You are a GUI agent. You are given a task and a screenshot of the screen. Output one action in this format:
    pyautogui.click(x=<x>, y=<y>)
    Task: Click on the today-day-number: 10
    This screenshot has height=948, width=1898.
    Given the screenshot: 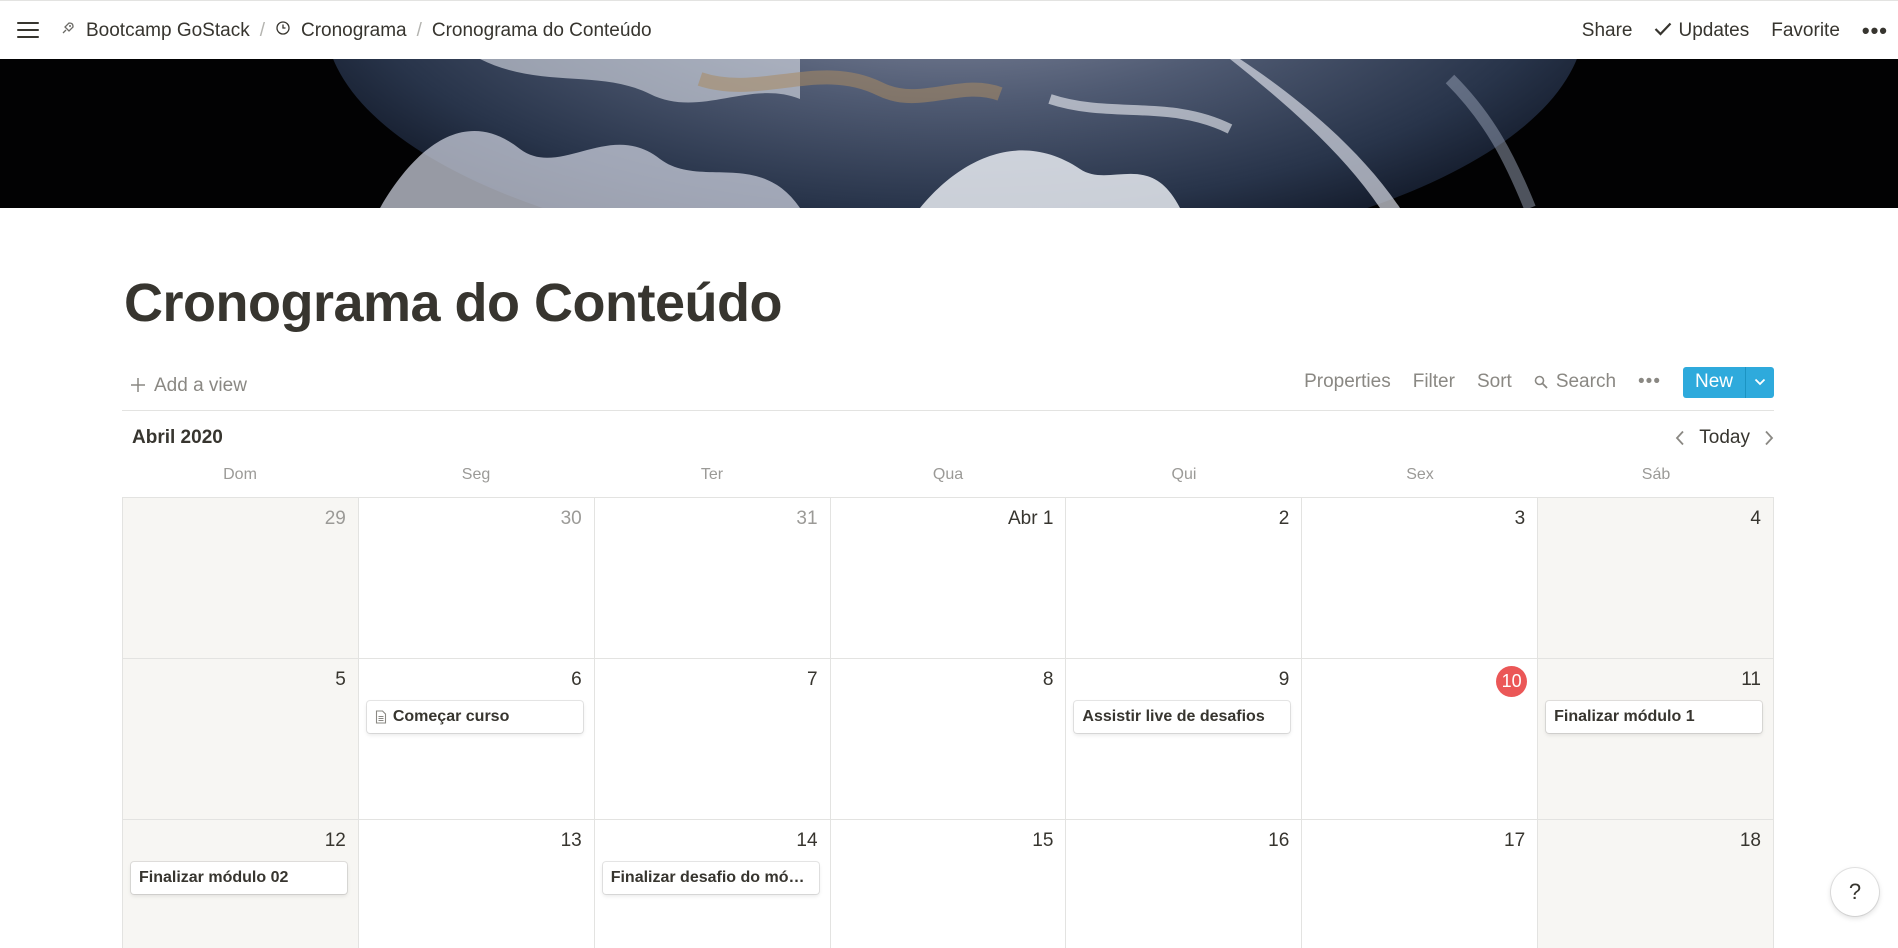 What is the action you would take?
    pyautogui.click(x=1512, y=681)
    